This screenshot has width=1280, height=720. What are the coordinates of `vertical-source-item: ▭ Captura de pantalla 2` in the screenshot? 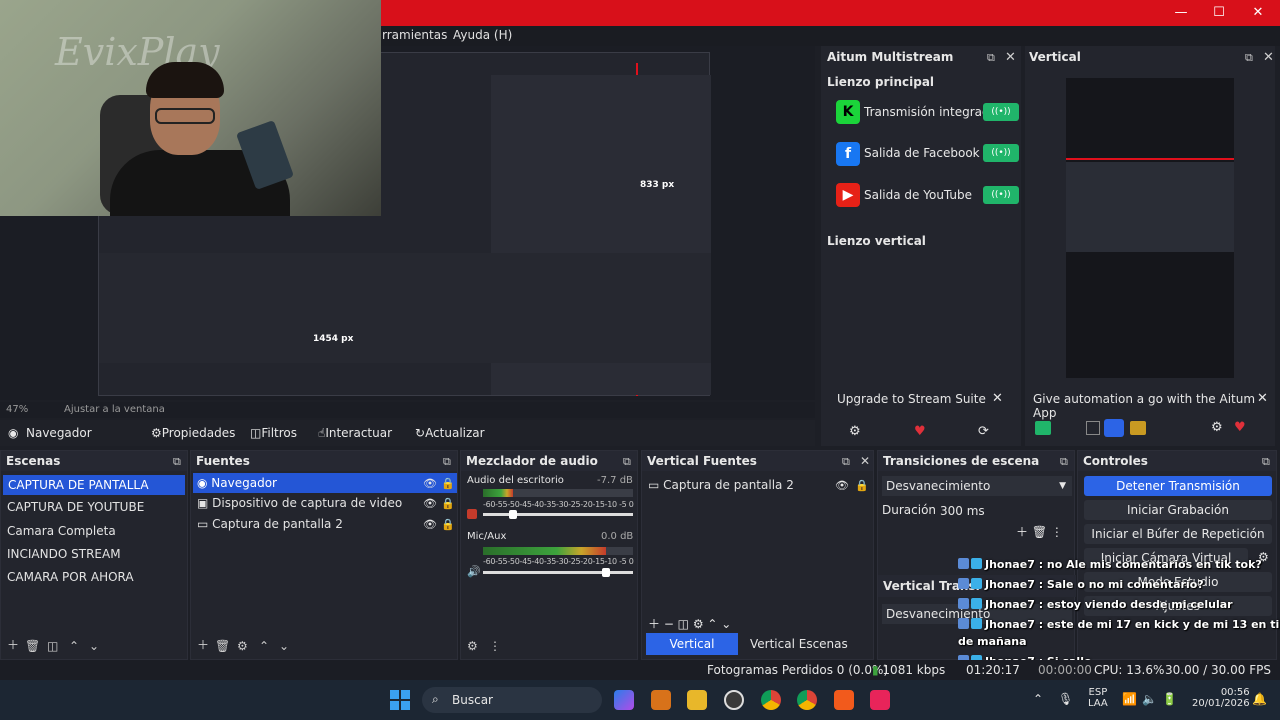 It's located at (721, 485).